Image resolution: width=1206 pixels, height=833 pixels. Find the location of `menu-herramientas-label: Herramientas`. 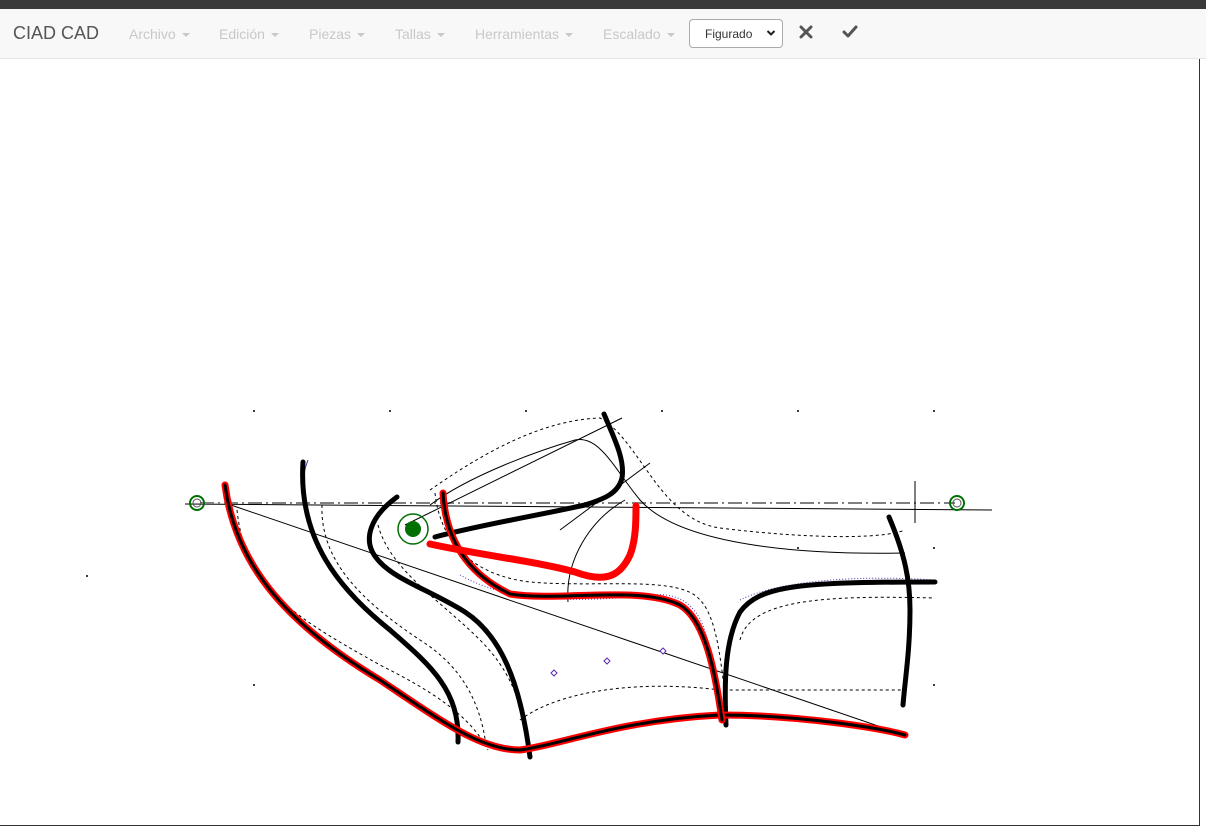

menu-herramientas-label: Herramientas is located at coordinates (517, 34).